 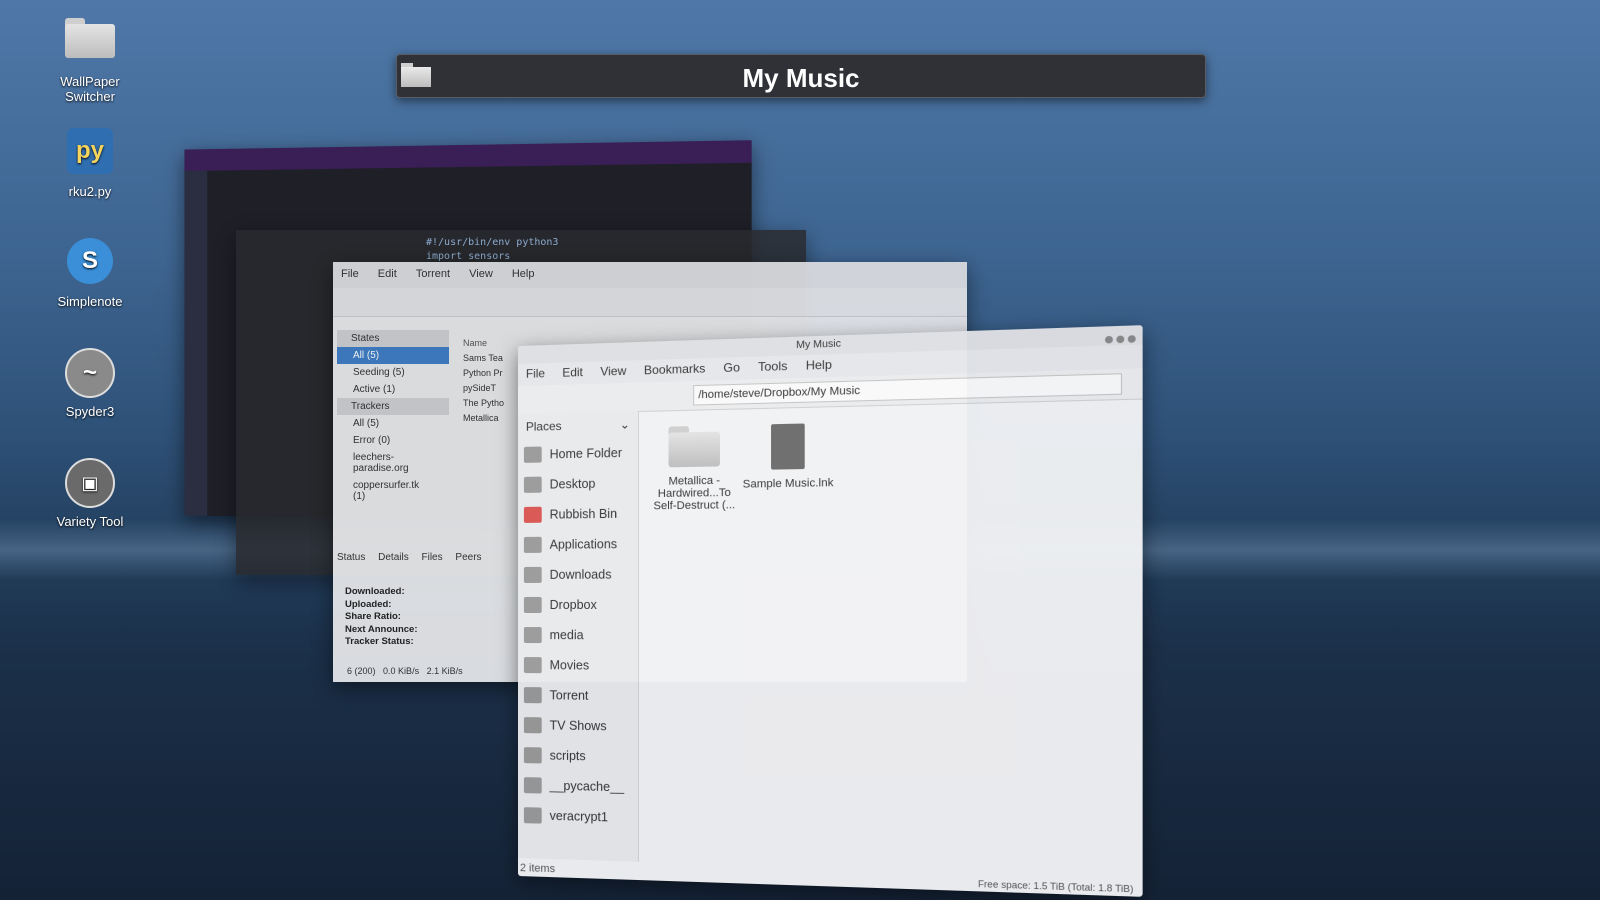 I want to click on status-up-speed: 2.1 KiB/s, so click(x=444, y=671).